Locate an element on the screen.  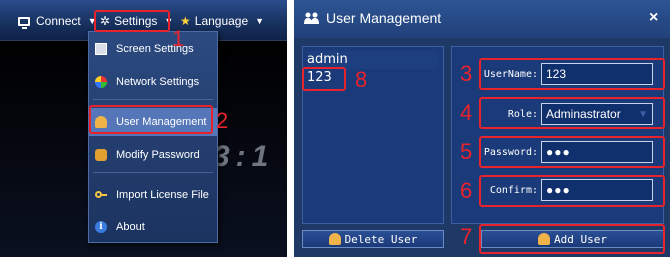
add-user-label: Add User is located at coordinates (580, 239).